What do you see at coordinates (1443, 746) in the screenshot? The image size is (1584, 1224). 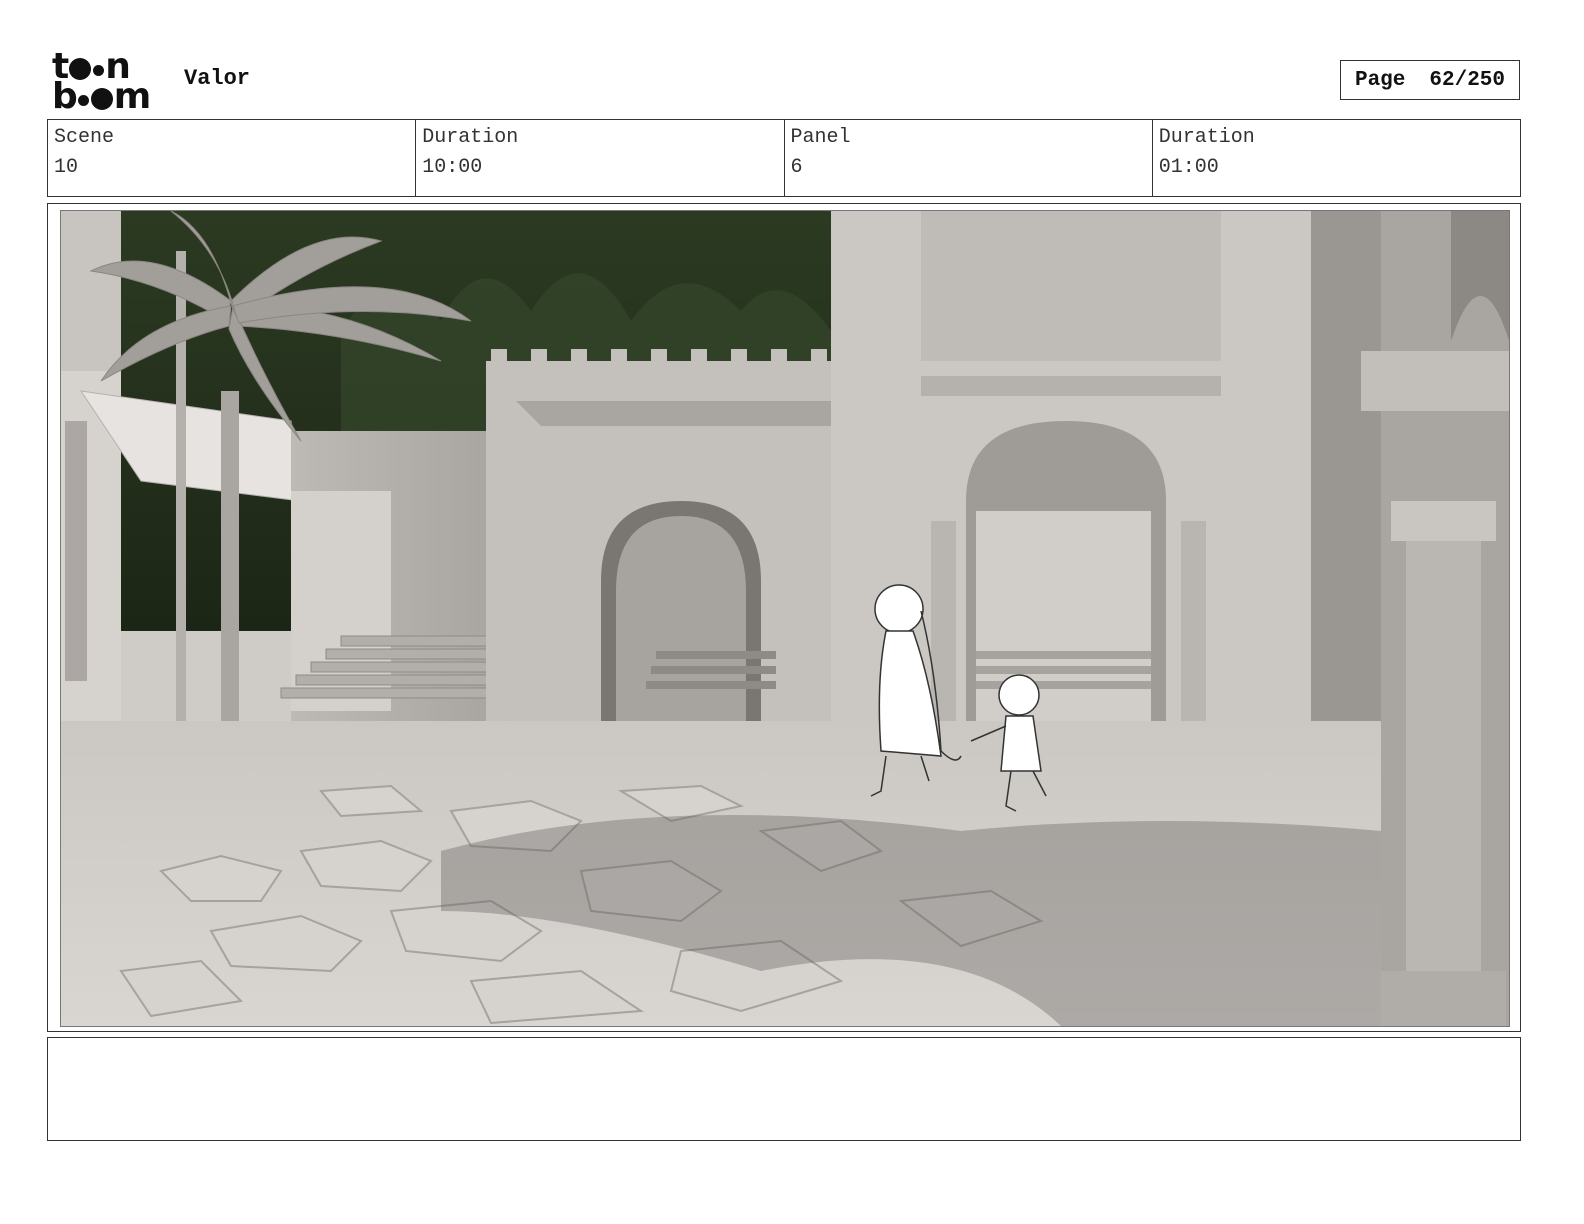 I see `stone-column` at bounding box center [1443, 746].